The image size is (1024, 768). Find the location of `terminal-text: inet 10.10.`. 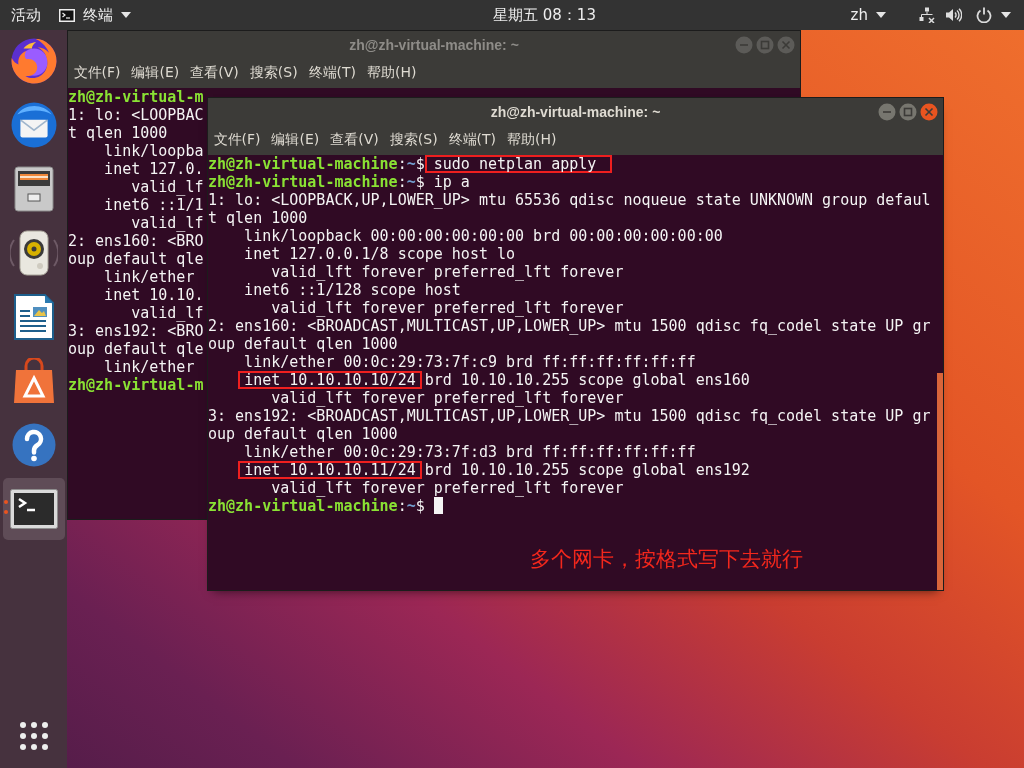

terminal-text: inet 10.10. is located at coordinates (153, 295).